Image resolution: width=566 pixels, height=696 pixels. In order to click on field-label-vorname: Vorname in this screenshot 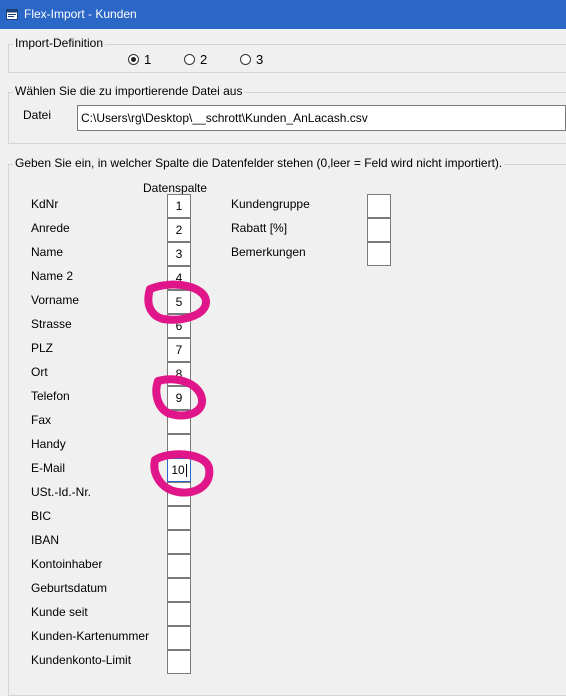, I will do `click(55, 300)`.